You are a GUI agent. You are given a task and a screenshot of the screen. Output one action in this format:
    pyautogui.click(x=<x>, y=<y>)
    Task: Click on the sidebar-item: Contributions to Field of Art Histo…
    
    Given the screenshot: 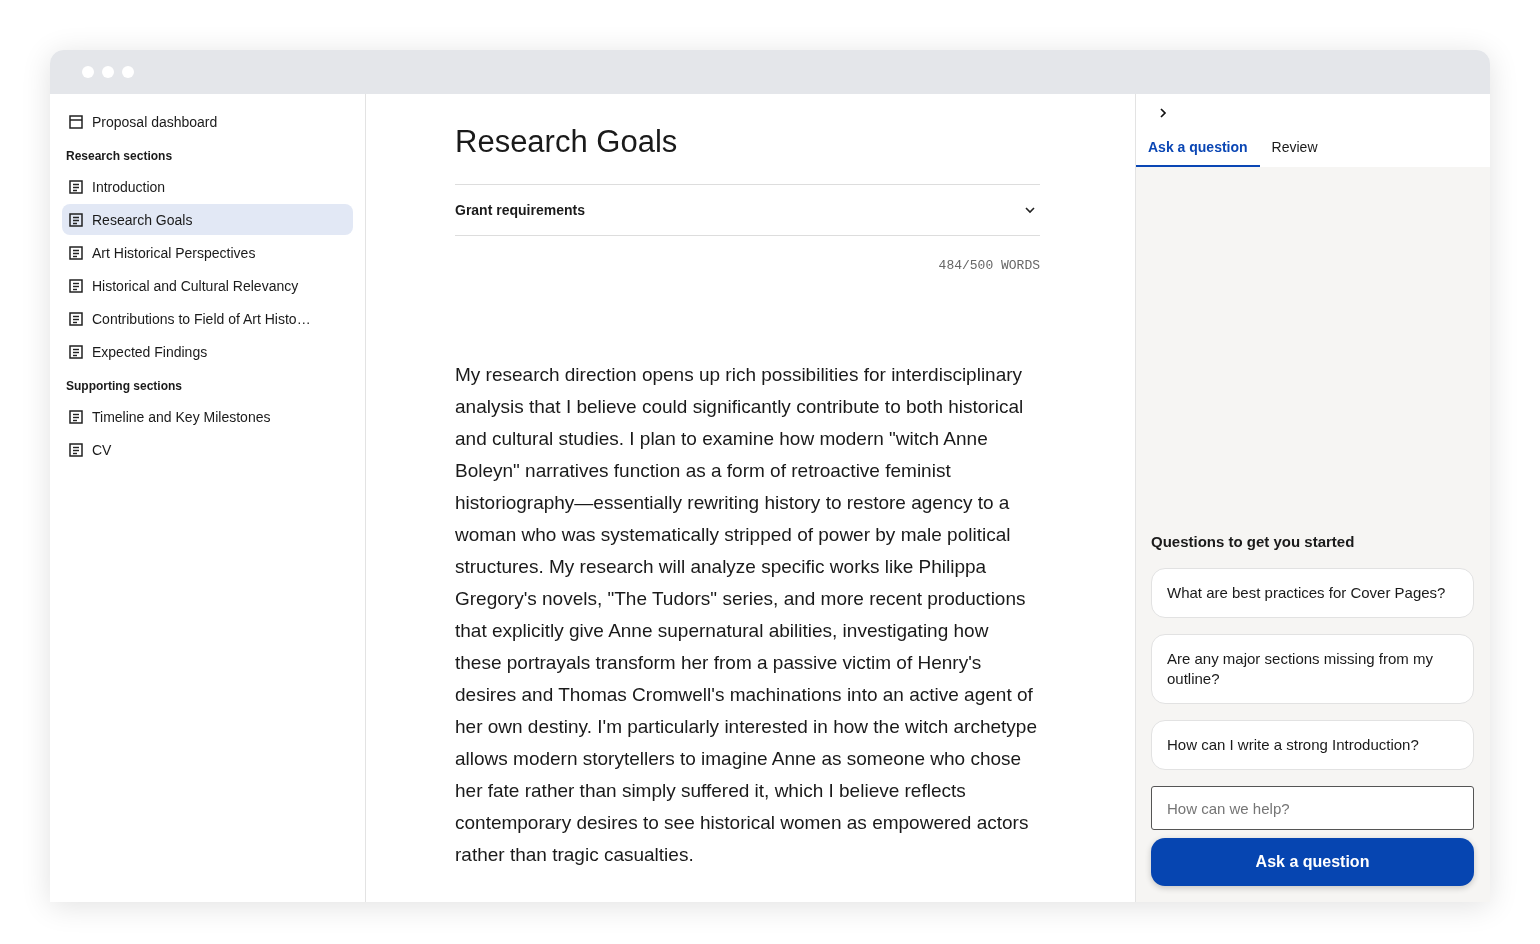 What is the action you would take?
    pyautogui.click(x=207, y=318)
    